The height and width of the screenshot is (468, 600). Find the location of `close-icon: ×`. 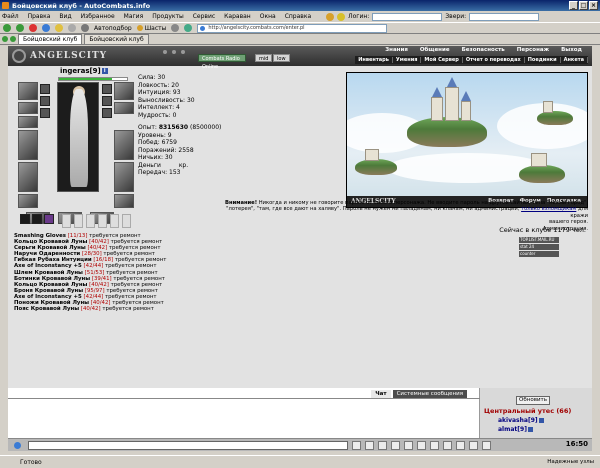

close-icon: × is located at coordinates (593, 5).